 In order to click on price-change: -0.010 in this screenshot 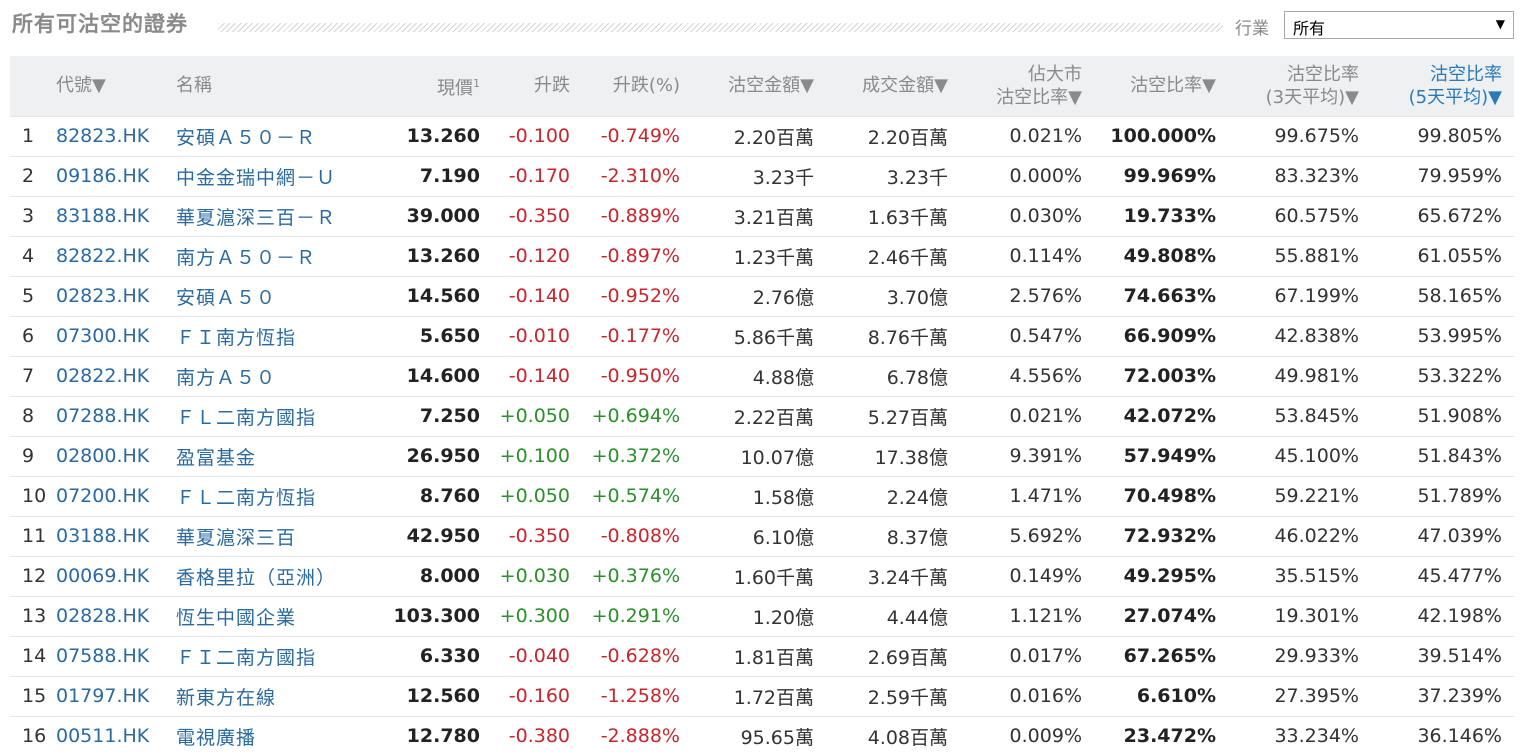, I will do `click(537, 335)`.